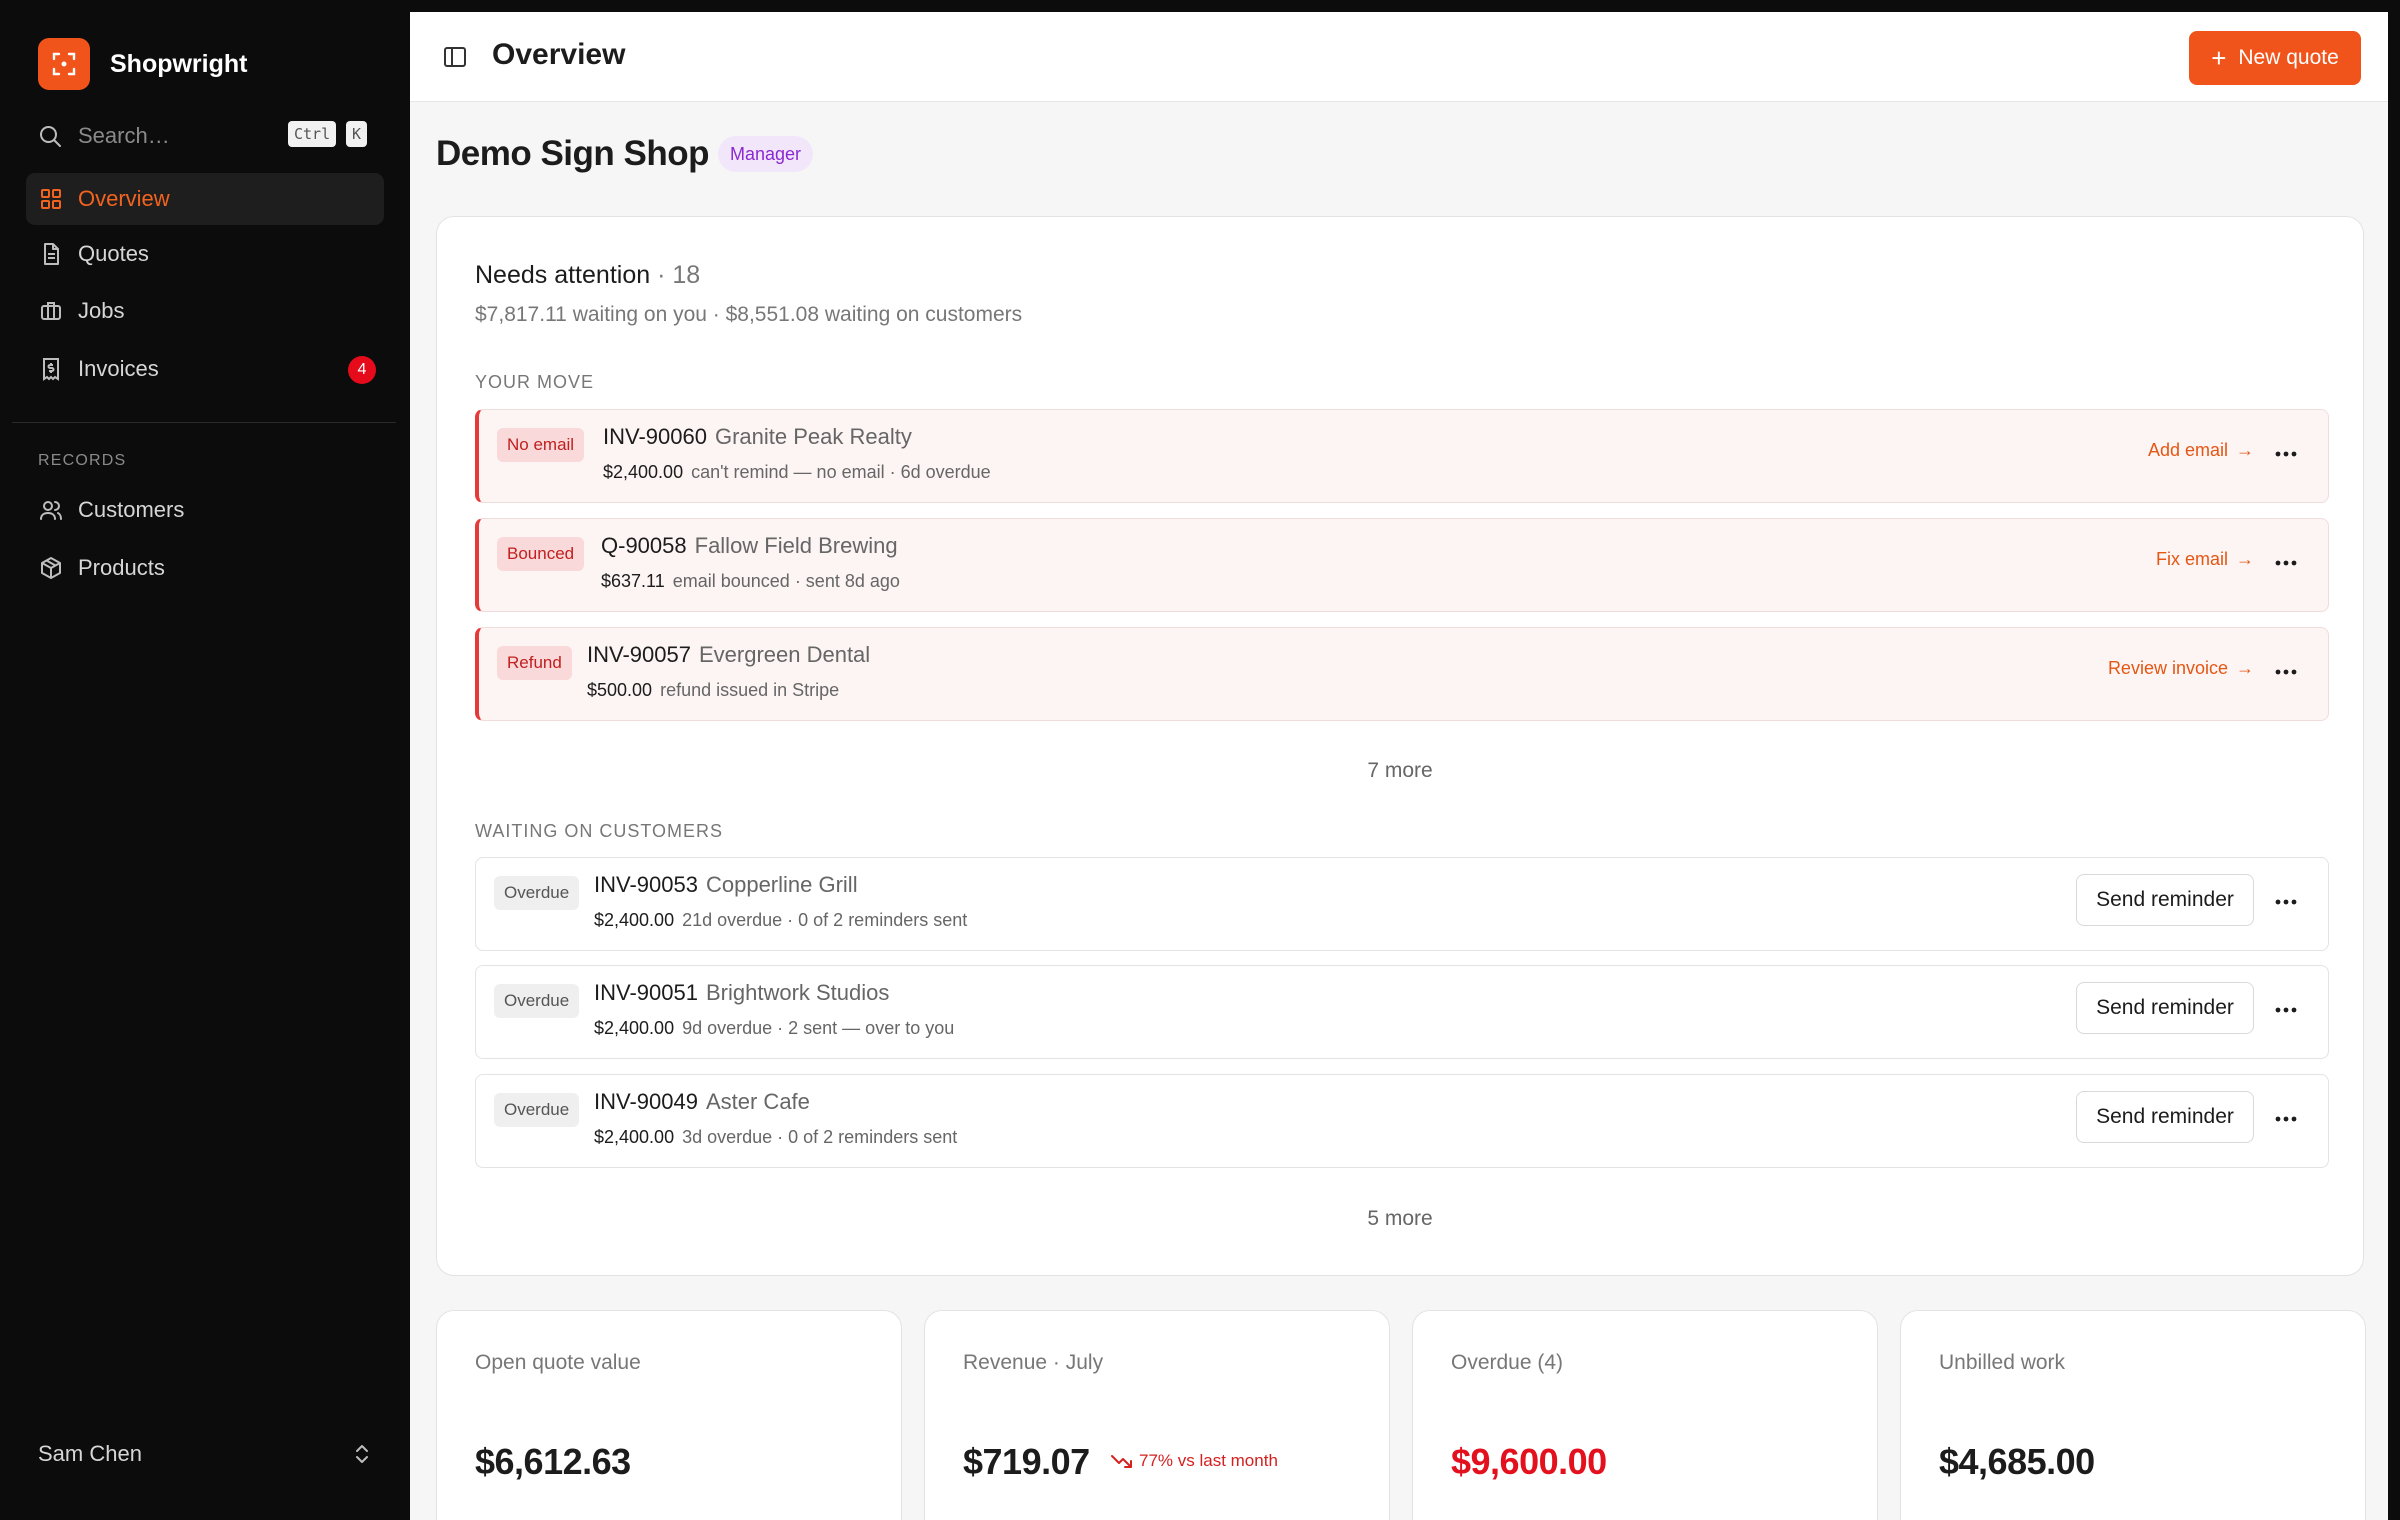  I want to click on row-title: INV-90053 Copperline Grill, so click(726, 885).